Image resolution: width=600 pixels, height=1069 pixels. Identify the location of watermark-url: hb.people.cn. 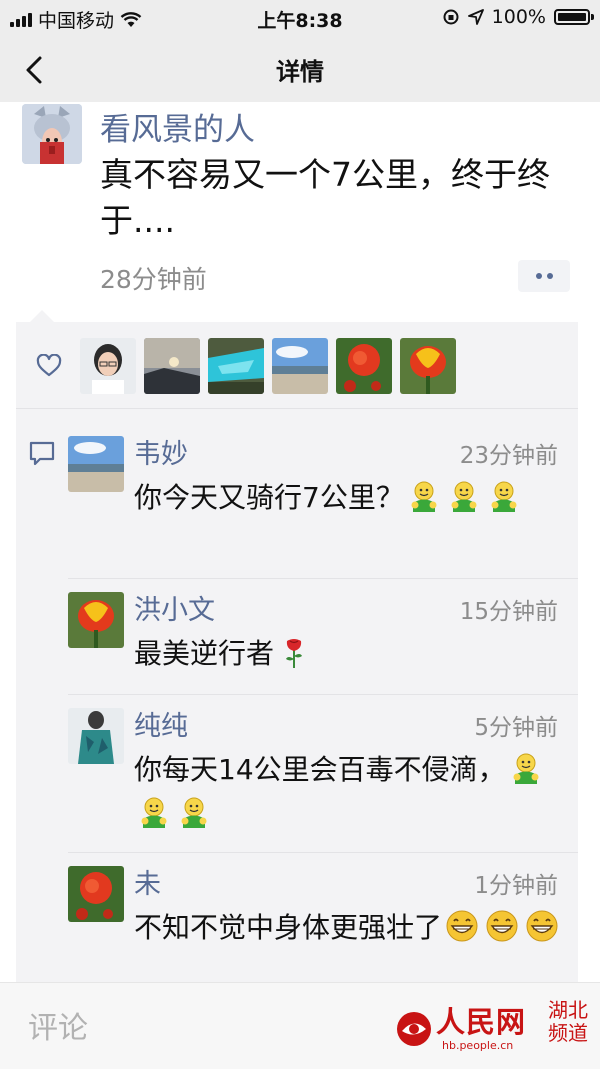
(478, 1045).